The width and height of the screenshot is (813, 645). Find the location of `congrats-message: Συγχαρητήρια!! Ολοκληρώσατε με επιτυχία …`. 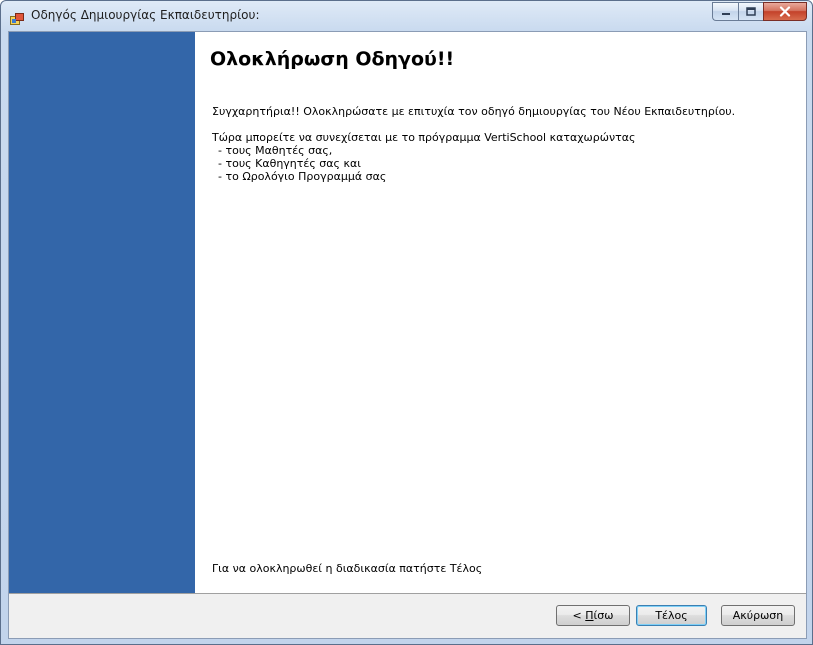

congrats-message: Συγχαρητήρια!! Ολοκληρώσατε με επιτυχία … is located at coordinates (474, 111).